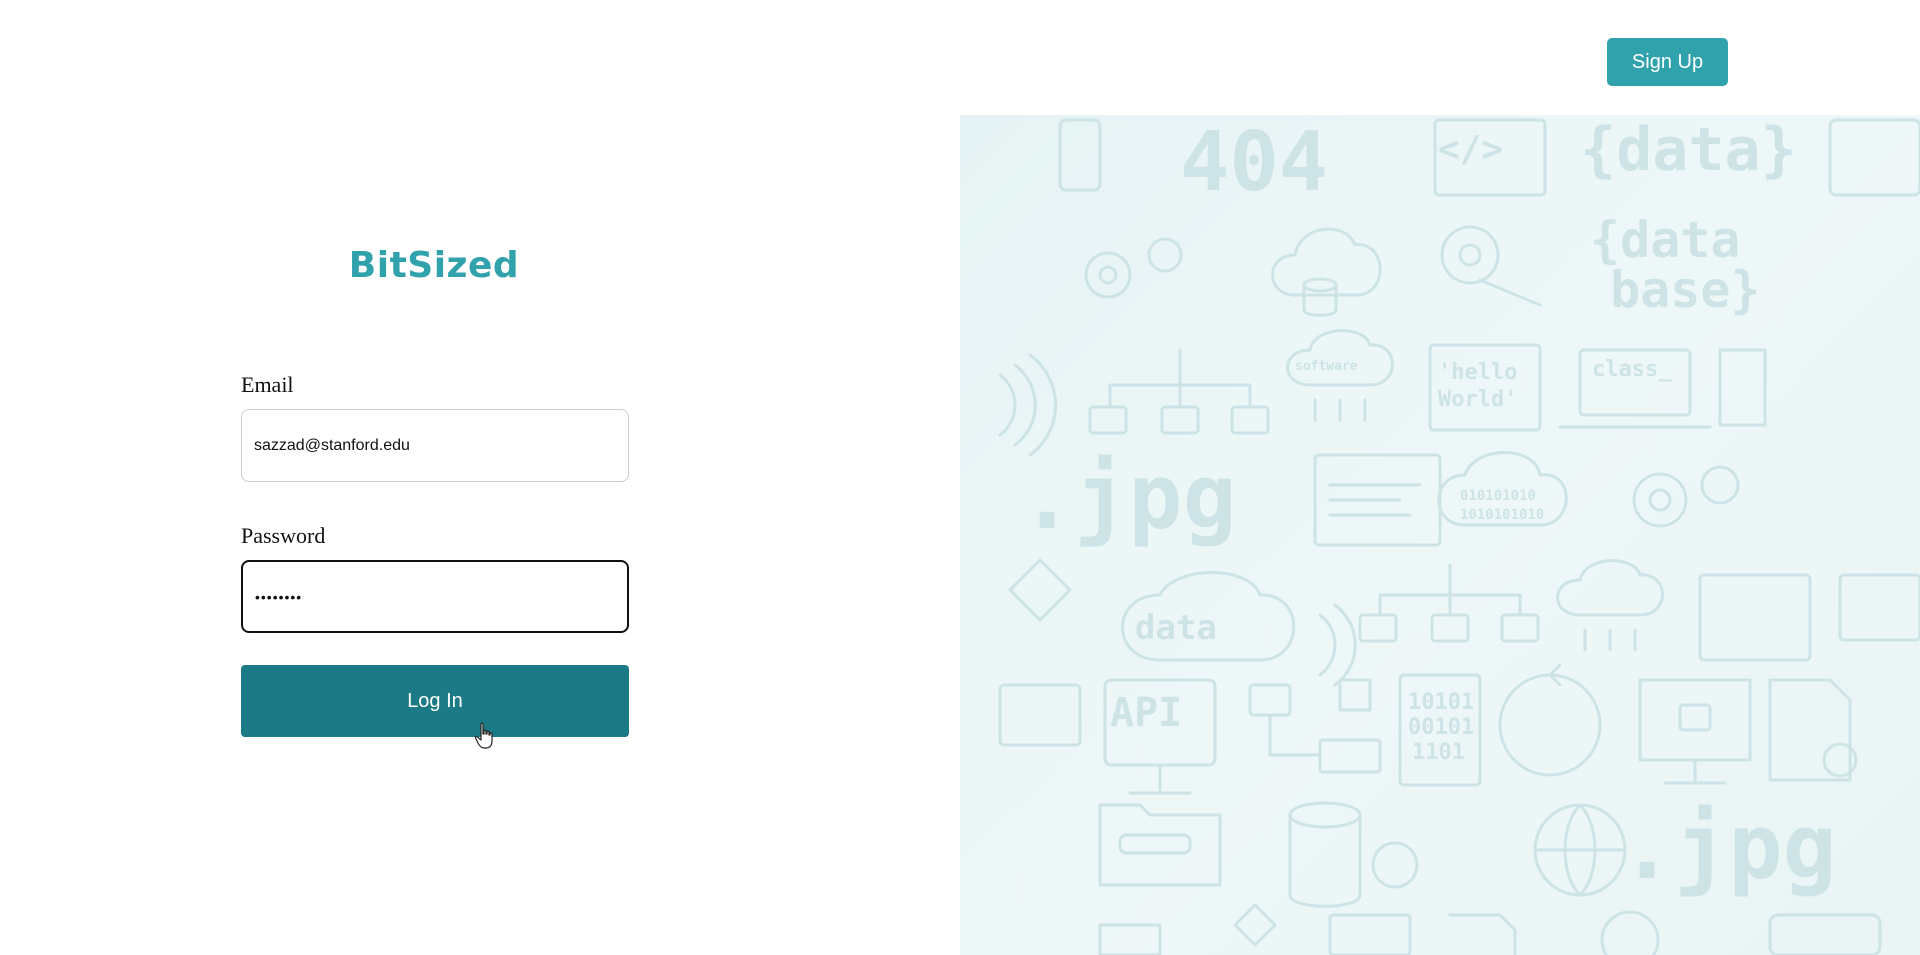 The width and height of the screenshot is (1920, 955). What do you see at coordinates (1254, 162) in the screenshot?
I see `doodle-404: 404` at bounding box center [1254, 162].